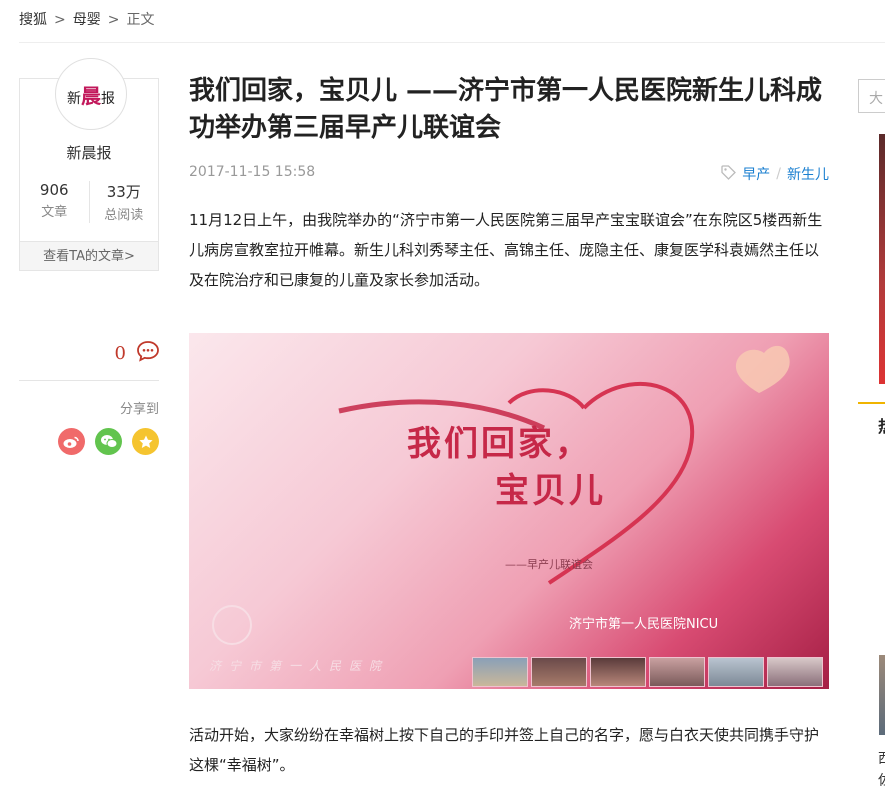 This screenshot has width=885, height=808. What do you see at coordinates (89, 152) in the screenshot?
I see `author-name: 新晨报` at bounding box center [89, 152].